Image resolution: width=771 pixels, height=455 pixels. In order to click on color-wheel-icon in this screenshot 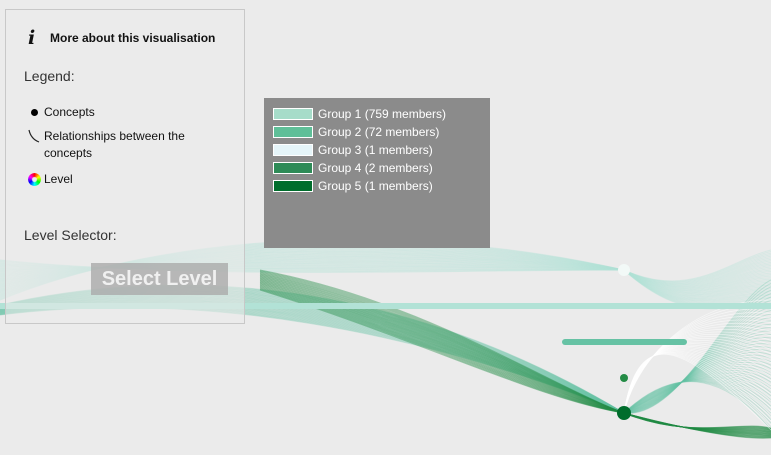, I will do `click(34, 179)`.